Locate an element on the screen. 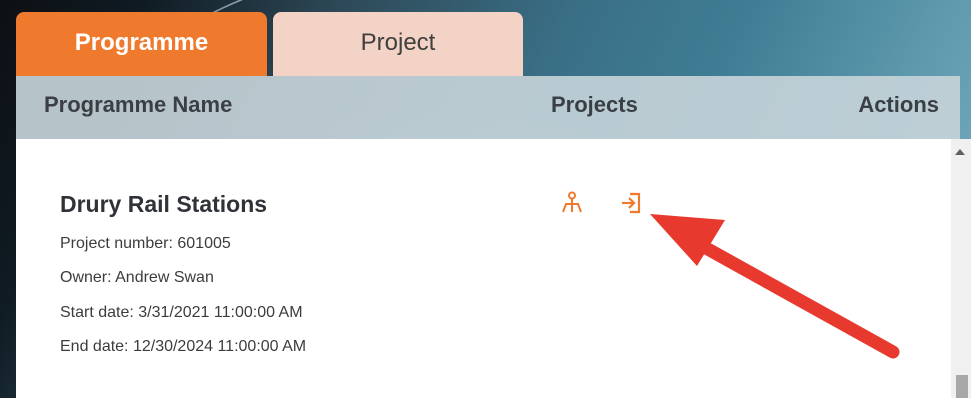 This screenshot has width=971, height=398. programme-title: Drury Rail Stations is located at coordinates (164, 204).